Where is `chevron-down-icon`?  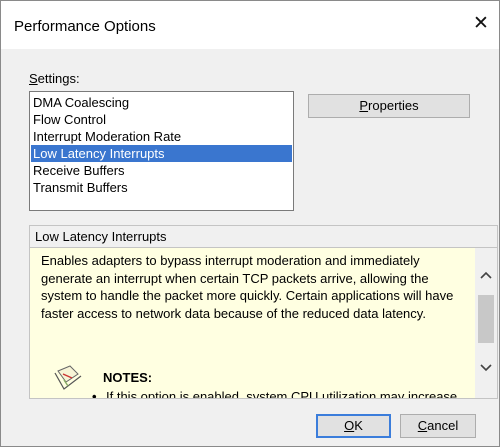
chevron-down-icon is located at coordinates (486, 369).